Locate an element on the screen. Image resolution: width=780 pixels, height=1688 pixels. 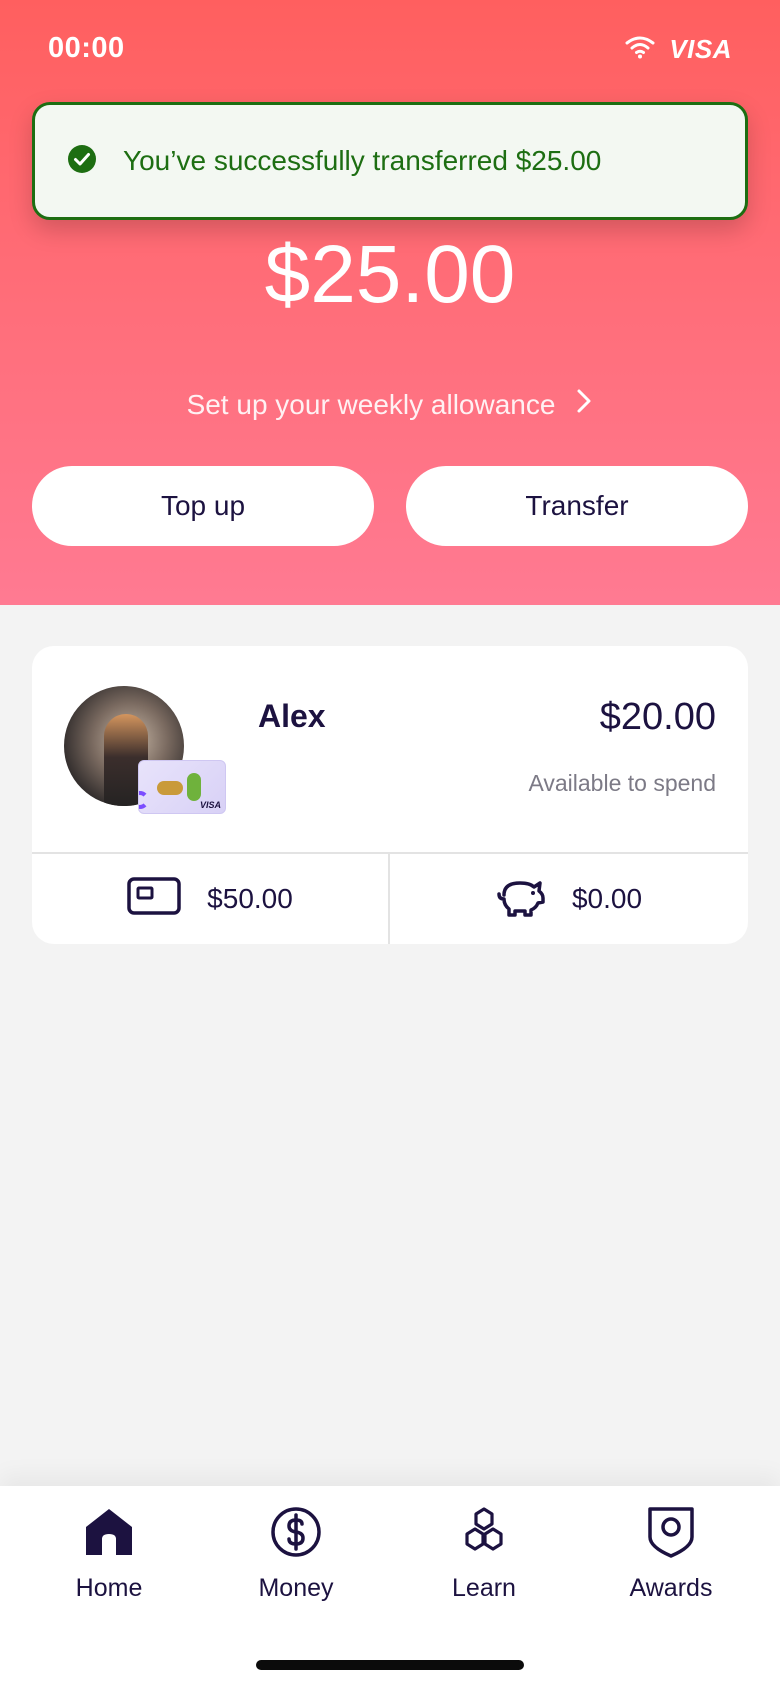
card-balance: $50.00 is located at coordinates (250, 898).